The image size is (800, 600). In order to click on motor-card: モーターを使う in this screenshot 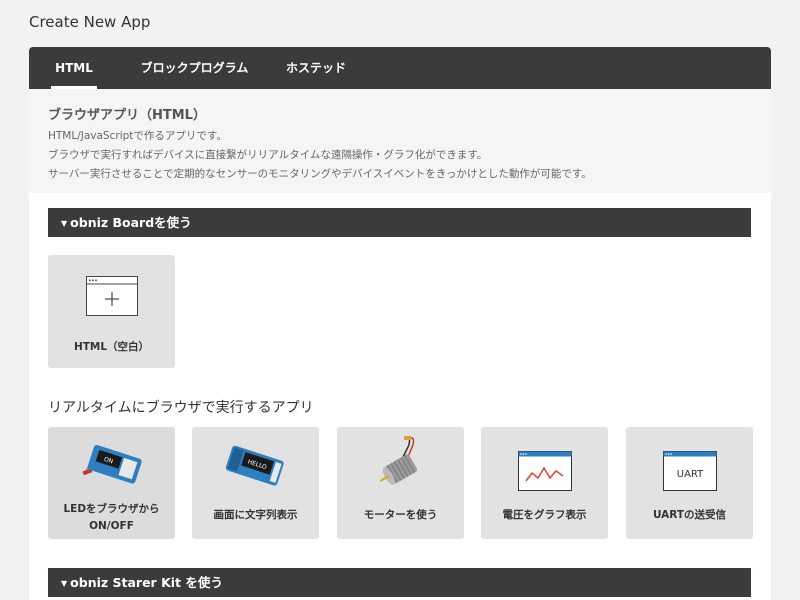, I will do `click(400, 483)`.